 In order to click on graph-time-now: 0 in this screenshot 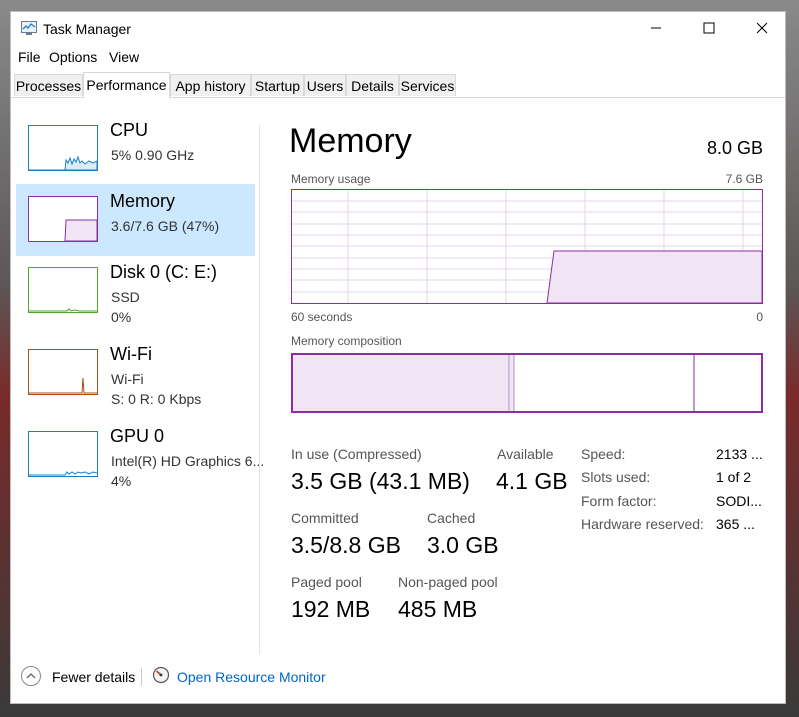, I will do `click(759, 317)`.